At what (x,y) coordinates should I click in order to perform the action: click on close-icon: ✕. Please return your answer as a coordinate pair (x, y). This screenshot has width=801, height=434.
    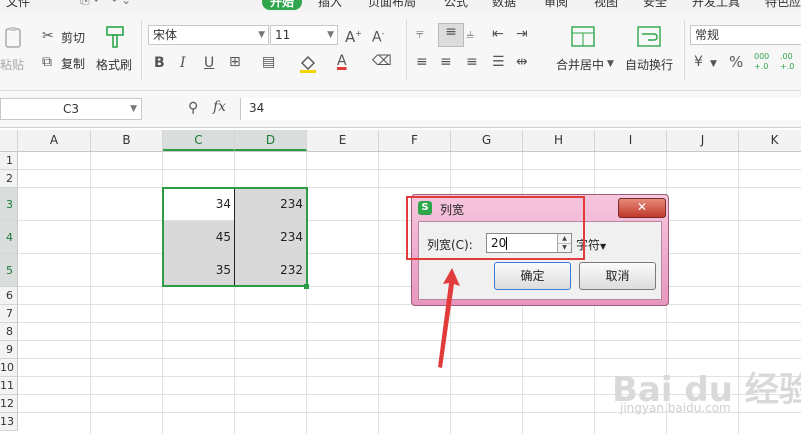
    Looking at the image, I should click on (642, 207).